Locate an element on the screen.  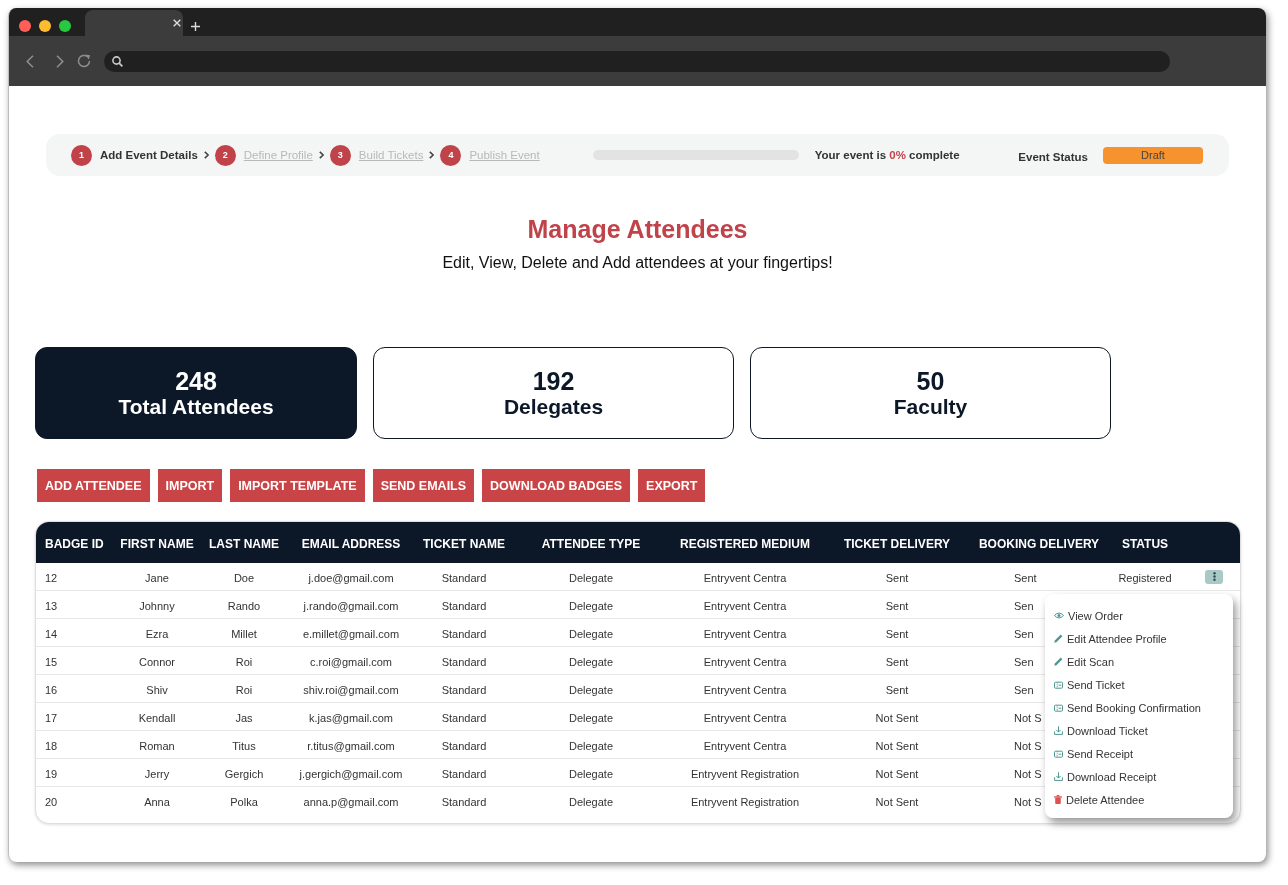
vertical-dots-icon is located at coordinates (1214, 576).